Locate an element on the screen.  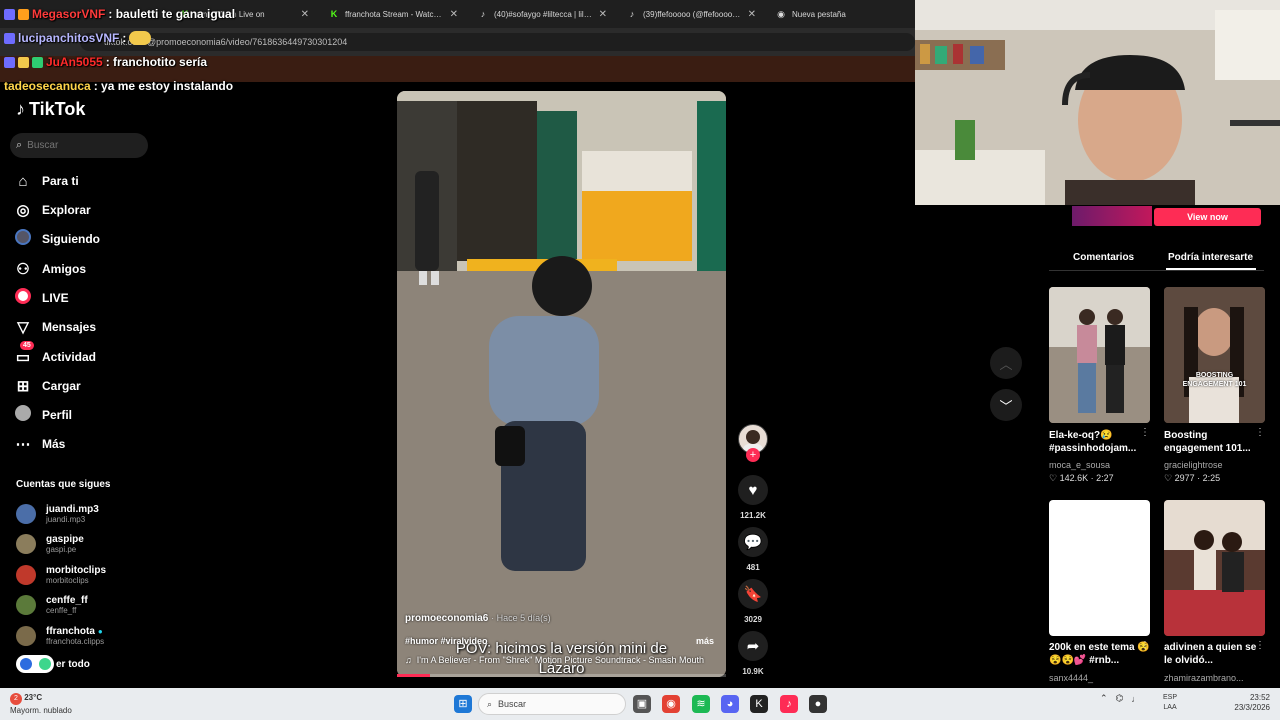
browser-tab-new: ◉ Nueva pestaña is located at coordinates (840, 14).